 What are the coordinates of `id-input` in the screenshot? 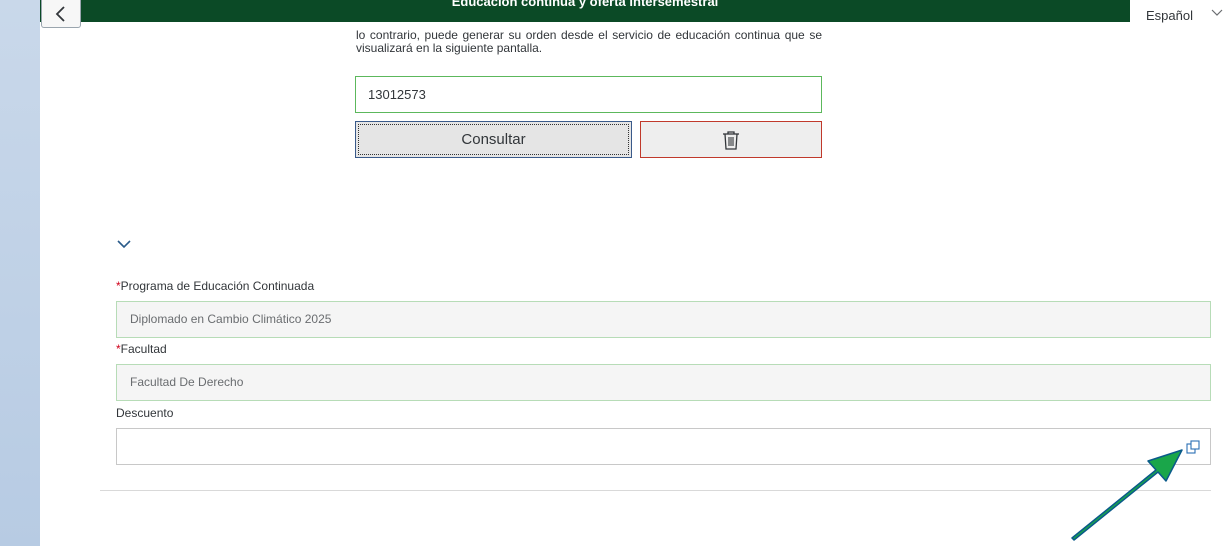 It's located at (588, 94).